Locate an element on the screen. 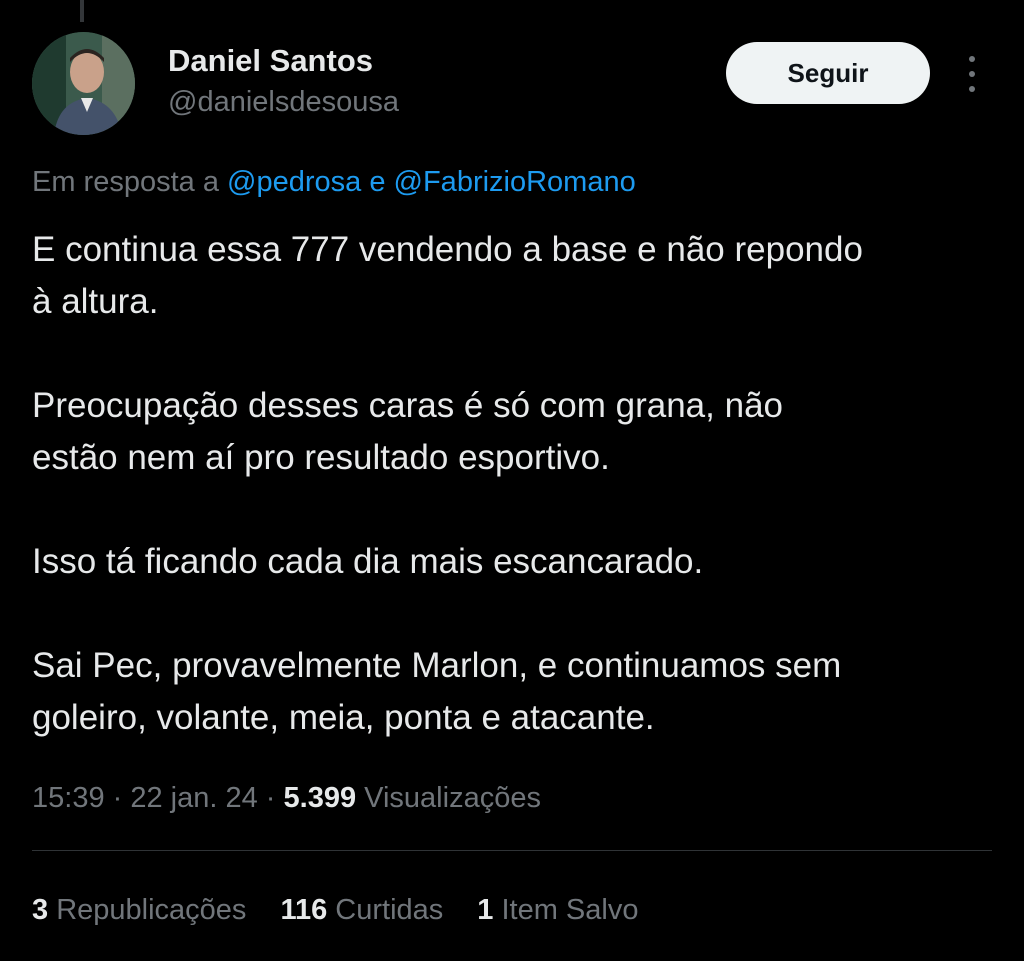  likes-label: Curtidas is located at coordinates (385, 910).